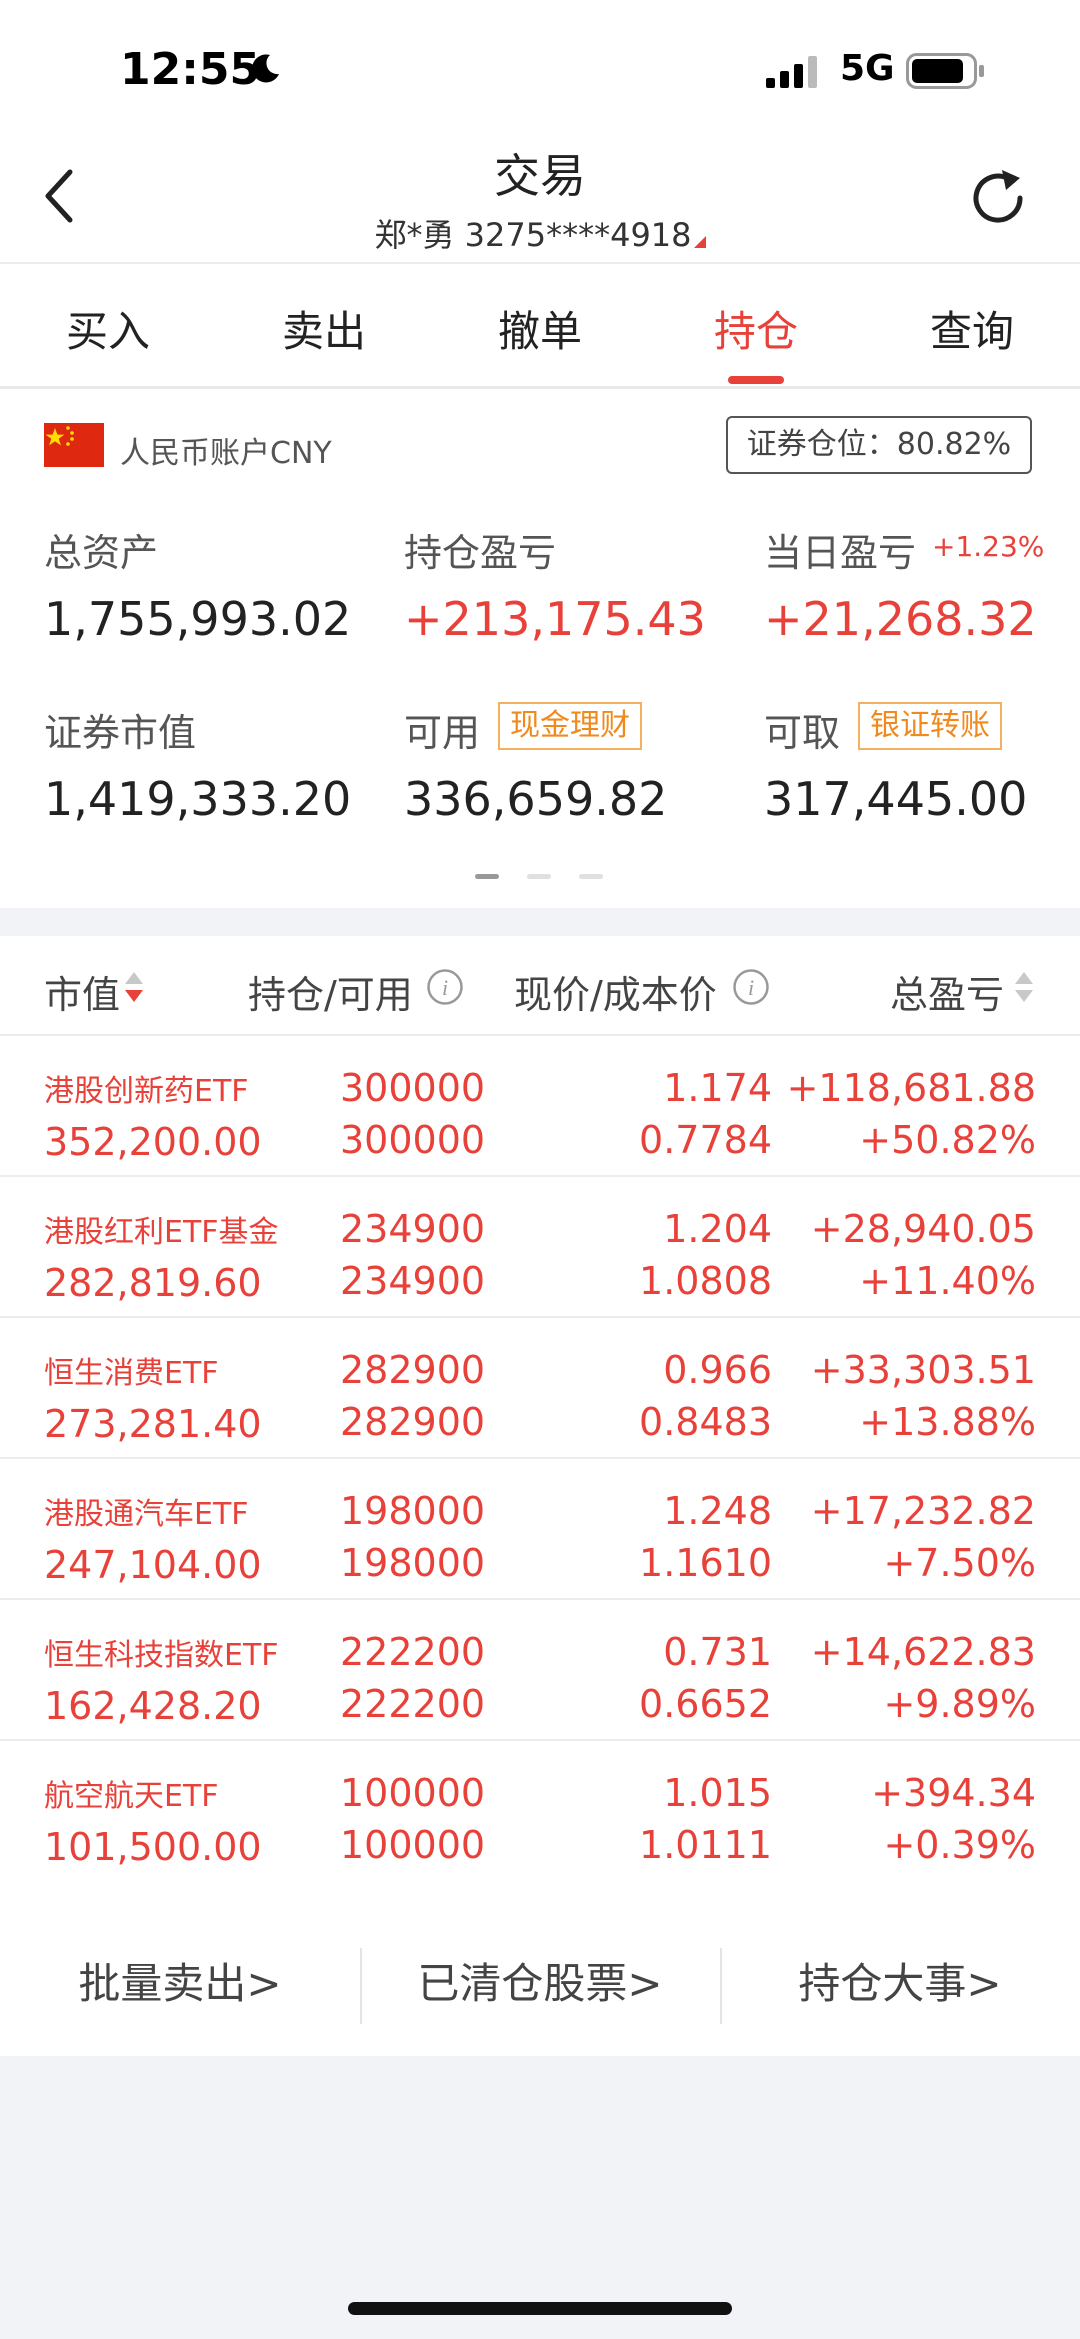 This screenshot has height=2339, width=1080. Describe the element at coordinates (911, 1088) in the screenshot. I see `stock-pl: +118,681.88` at that location.